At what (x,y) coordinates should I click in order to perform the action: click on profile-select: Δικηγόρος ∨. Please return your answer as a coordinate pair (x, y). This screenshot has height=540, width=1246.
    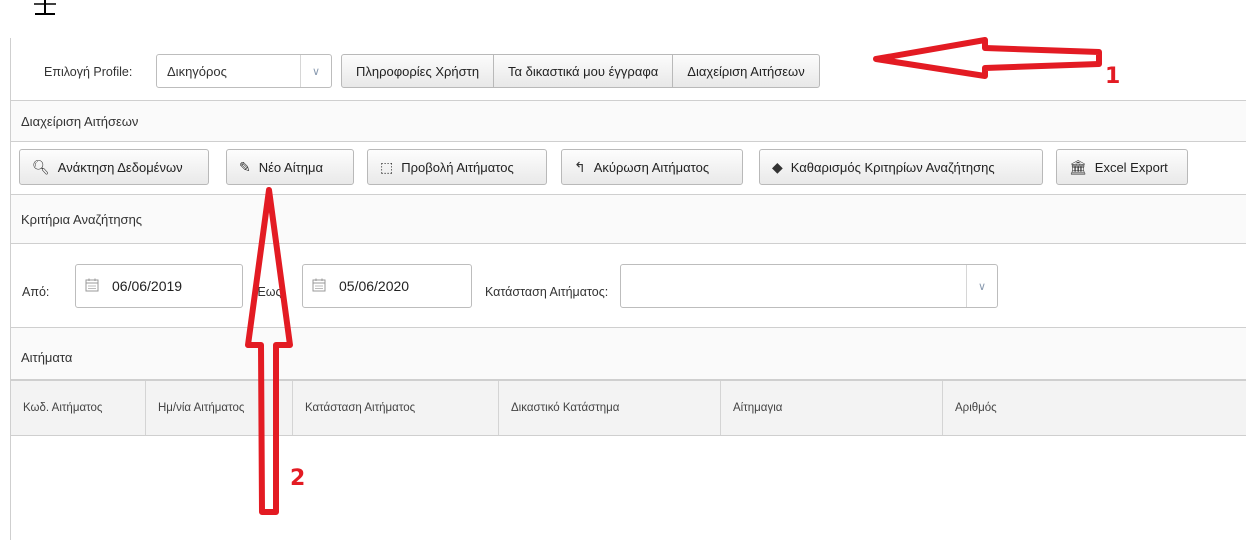
    Looking at the image, I should click on (244, 71).